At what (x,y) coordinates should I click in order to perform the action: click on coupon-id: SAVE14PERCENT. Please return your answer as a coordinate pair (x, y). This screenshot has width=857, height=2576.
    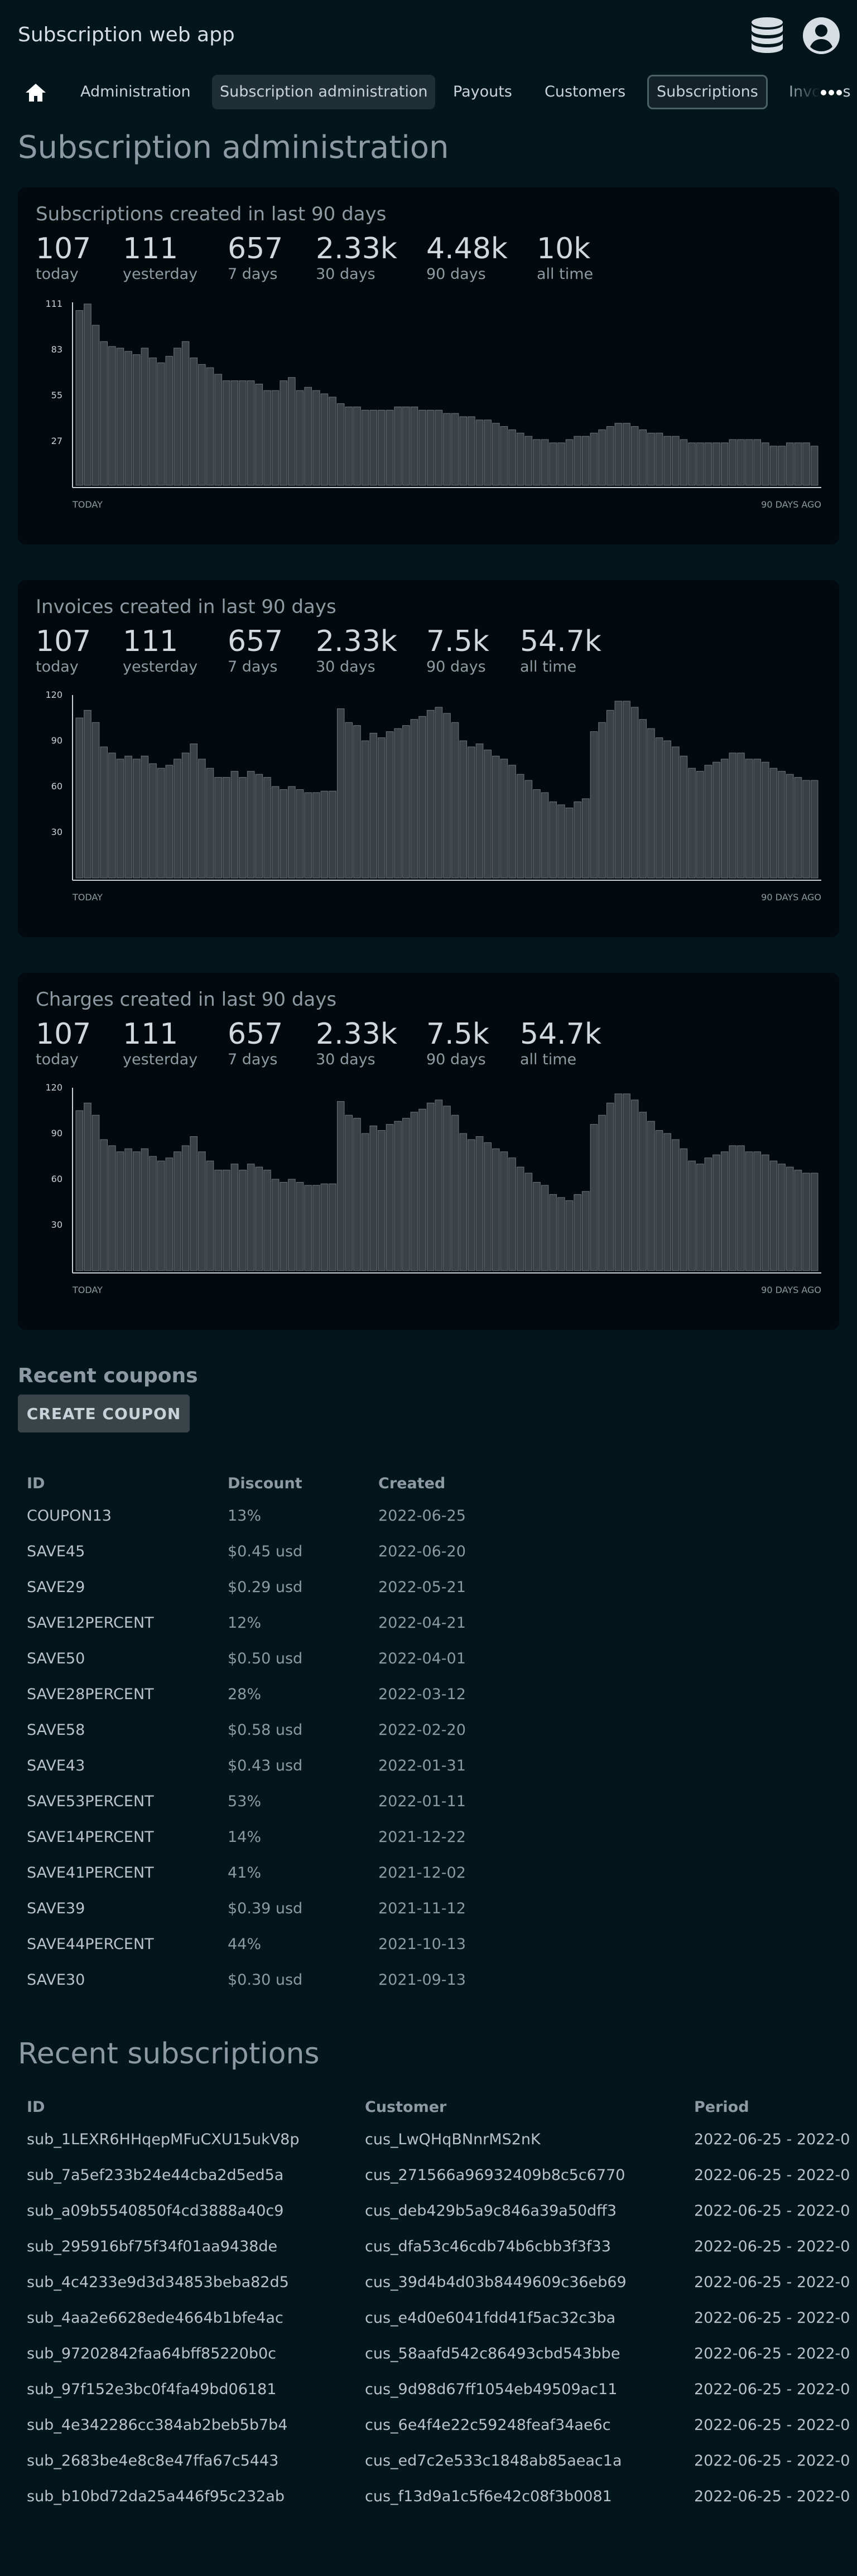
    Looking at the image, I should click on (91, 1837).